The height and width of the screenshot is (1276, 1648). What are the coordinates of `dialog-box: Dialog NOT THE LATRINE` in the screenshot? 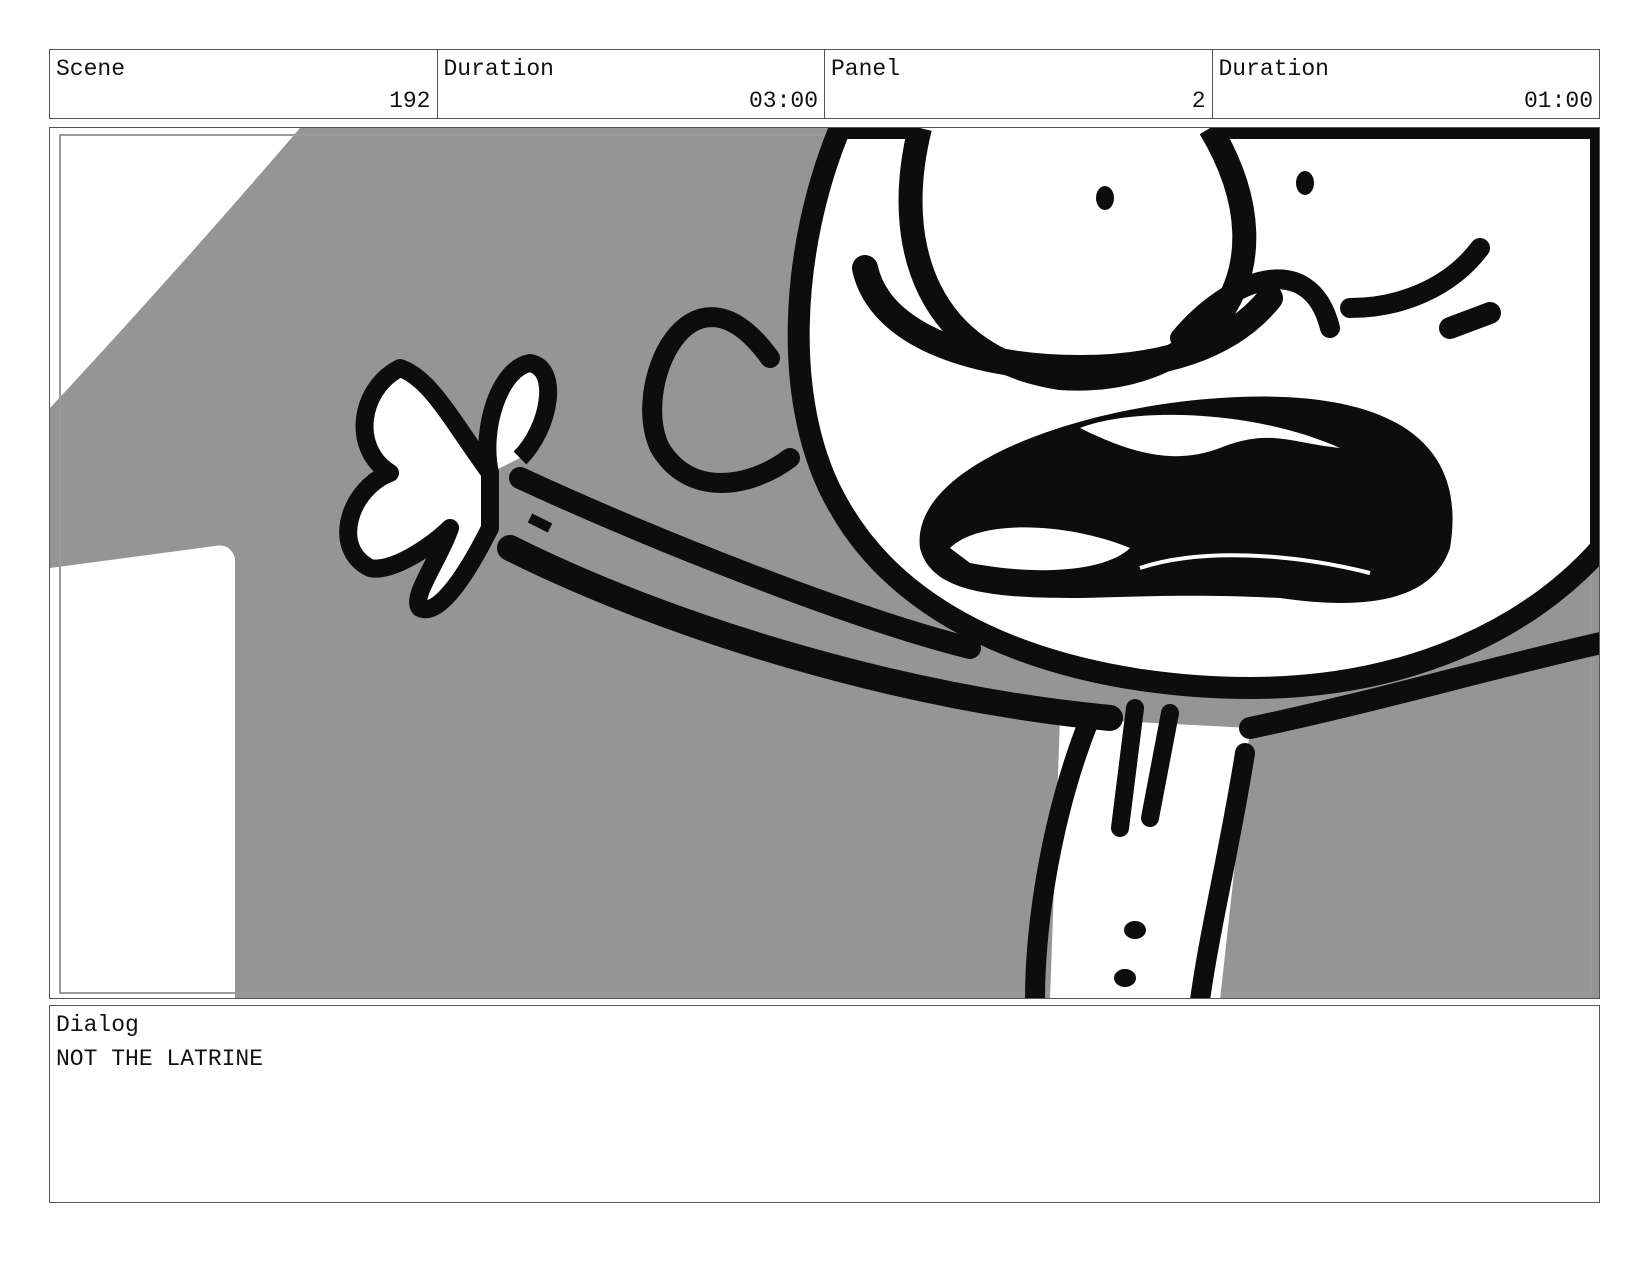 It's located at (824, 1104).